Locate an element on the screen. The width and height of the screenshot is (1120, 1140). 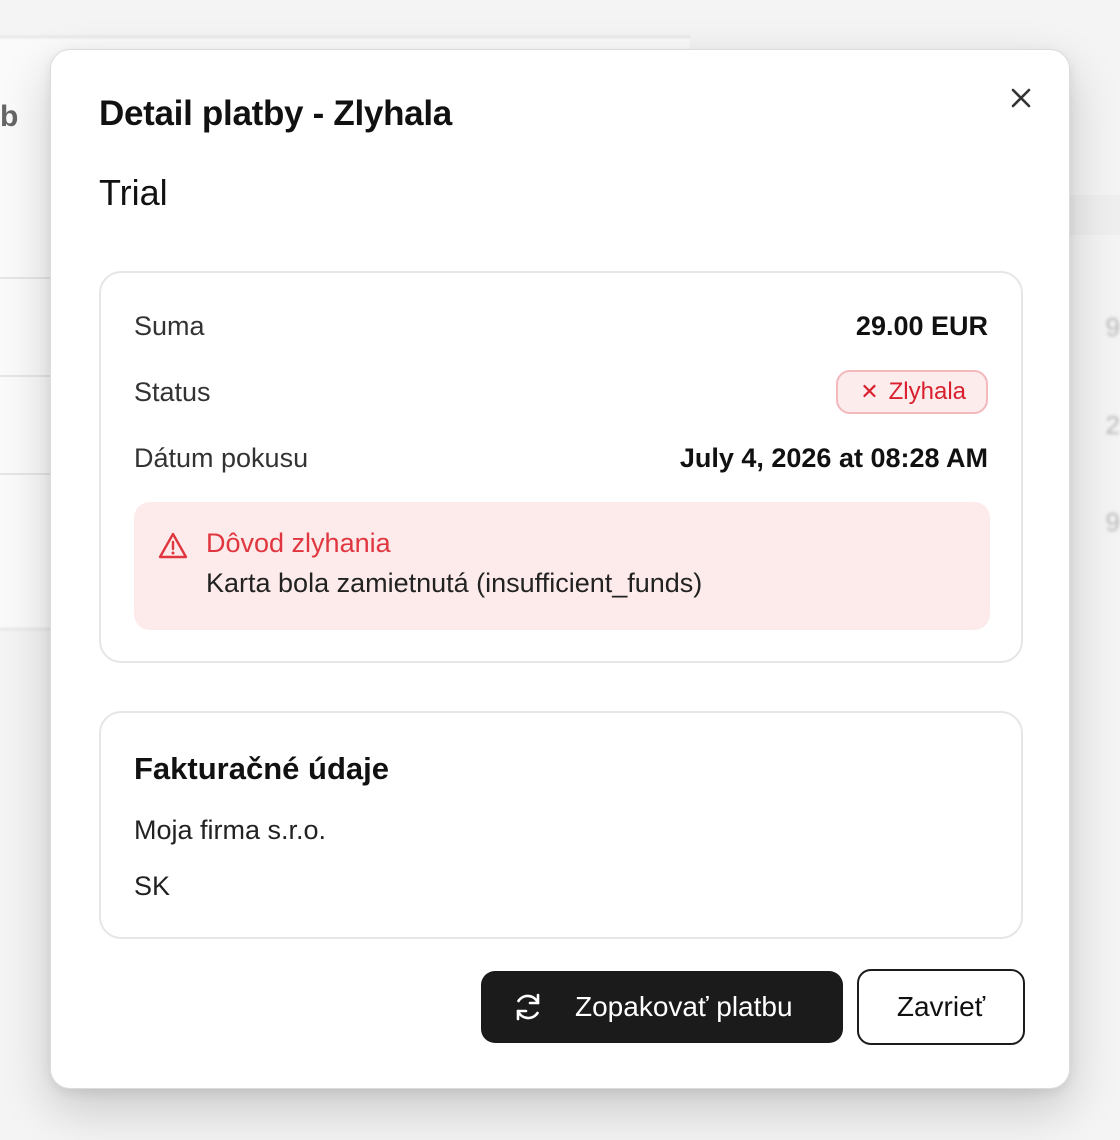
modal-title: Detail platby - Zlyhala is located at coordinates (275, 113).